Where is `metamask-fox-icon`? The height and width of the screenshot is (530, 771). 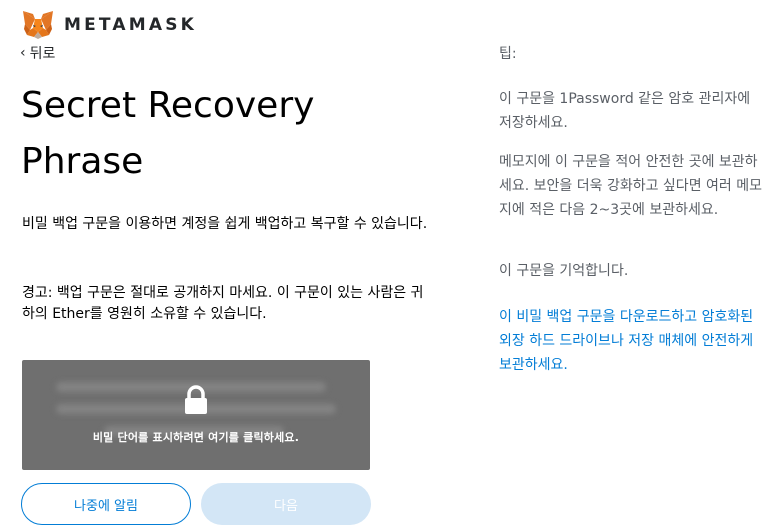
metamask-fox-icon is located at coordinates (38, 25).